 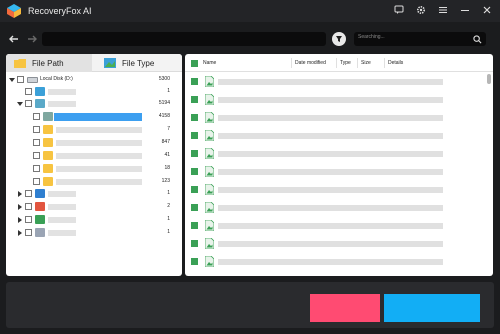 What do you see at coordinates (395, 63) in the screenshot?
I see `column-details: Details` at bounding box center [395, 63].